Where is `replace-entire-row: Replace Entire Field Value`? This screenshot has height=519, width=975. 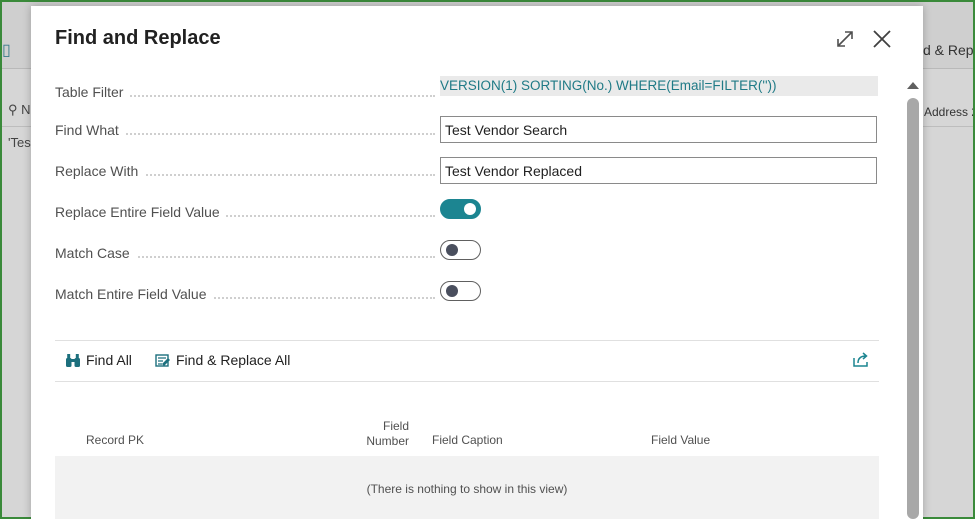
replace-entire-row: Replace Entire Field Value is located at coordinates (467, 213).